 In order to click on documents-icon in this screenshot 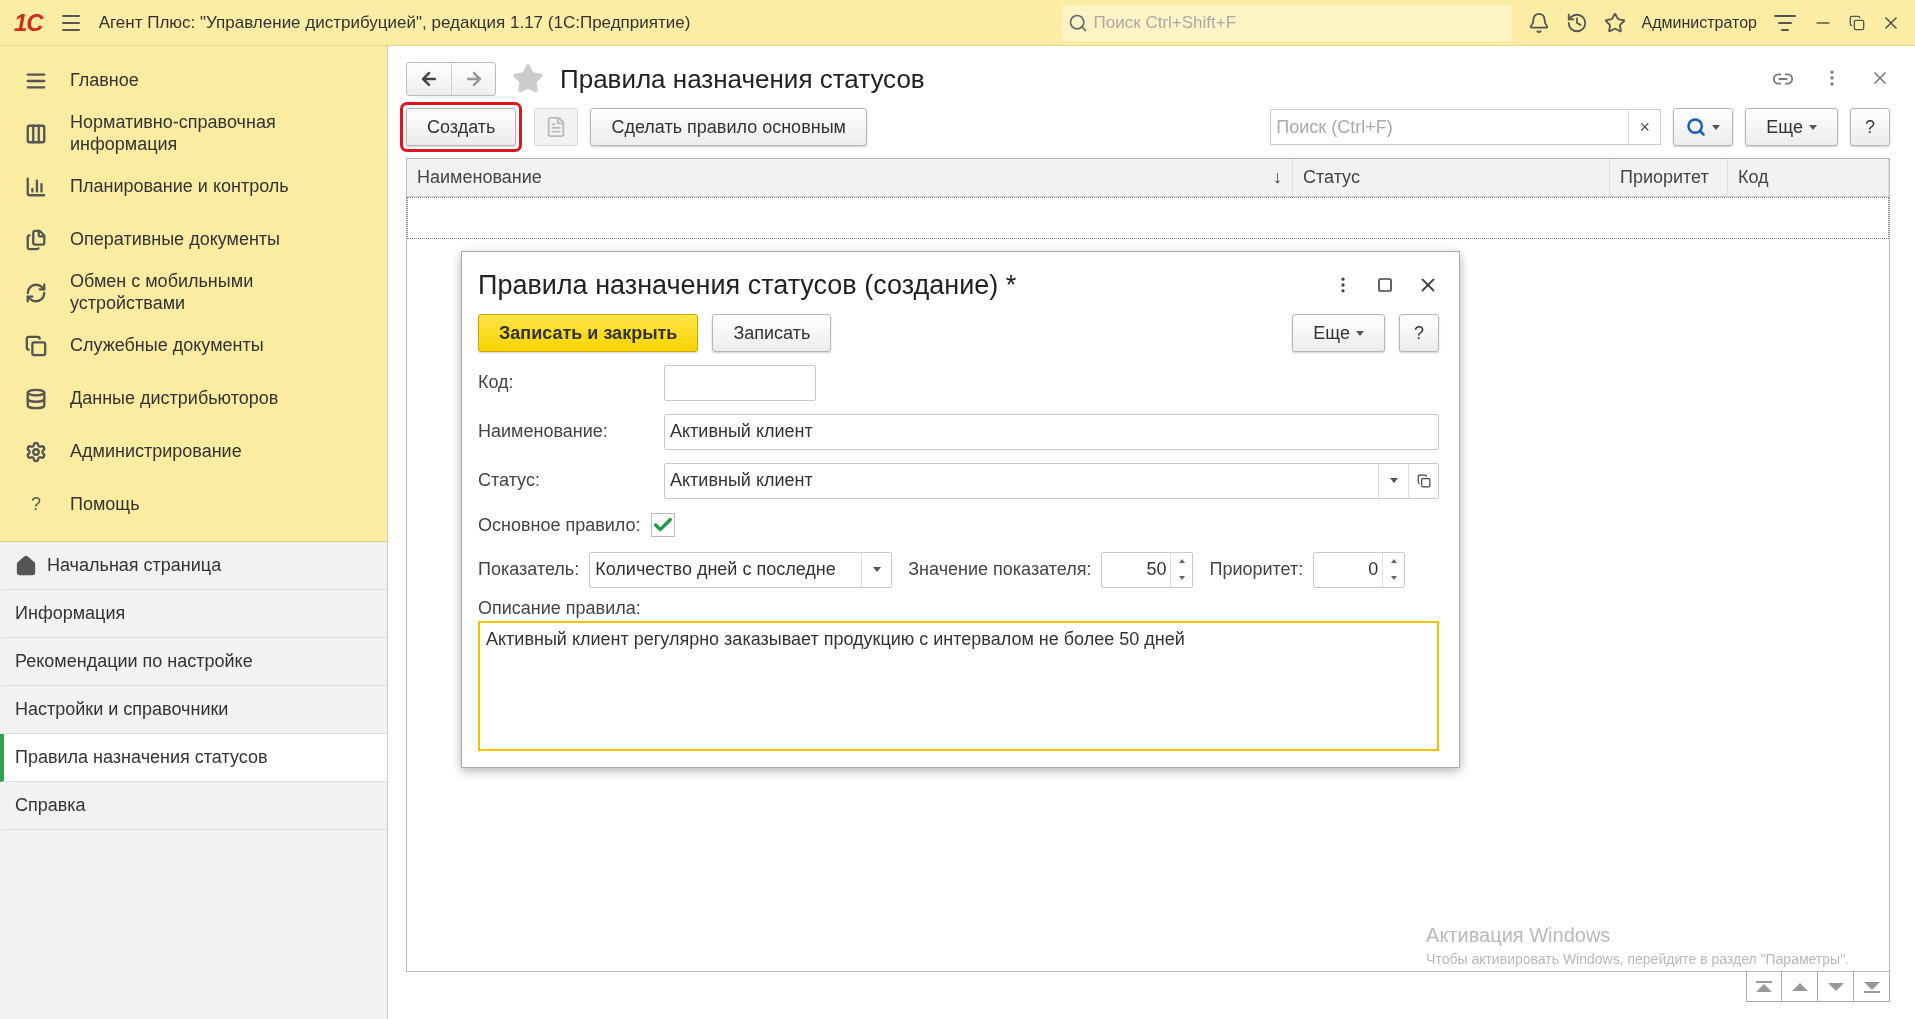, I will do `click(36, 239)`.